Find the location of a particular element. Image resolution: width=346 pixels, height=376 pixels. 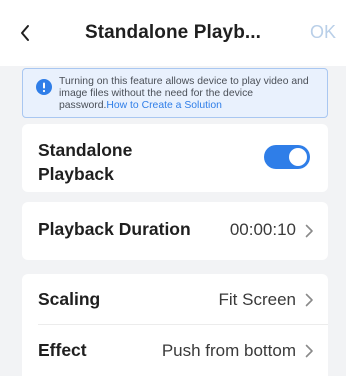

create-solution-link: How to Create a Solution is located at coordinates (164, 105).